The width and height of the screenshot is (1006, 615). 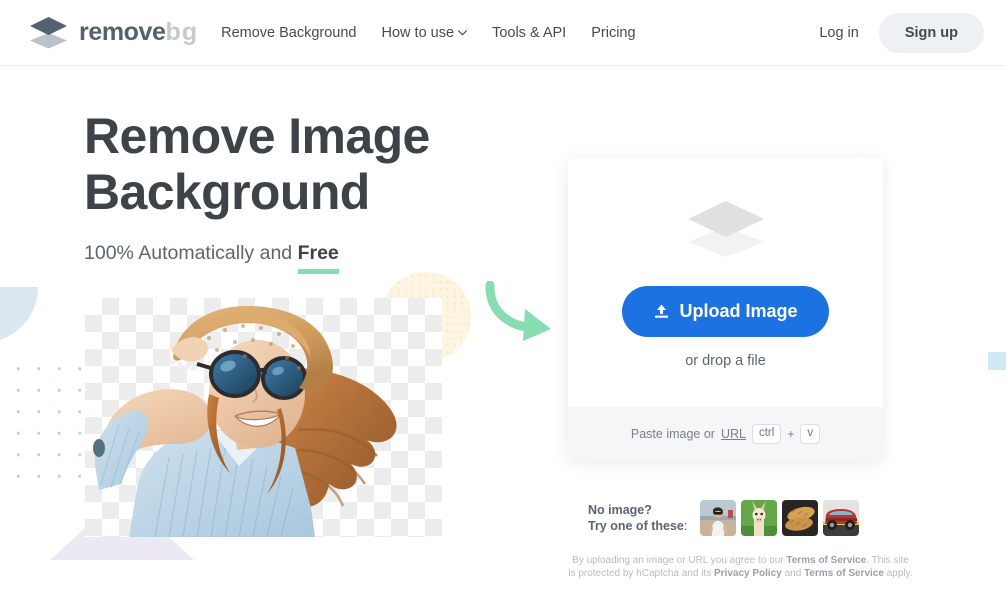 What do you see at coordinates (318, 258) in the screenshot?
I see `subtitle-highlight-free: Free` at bounding box center [318, 258].